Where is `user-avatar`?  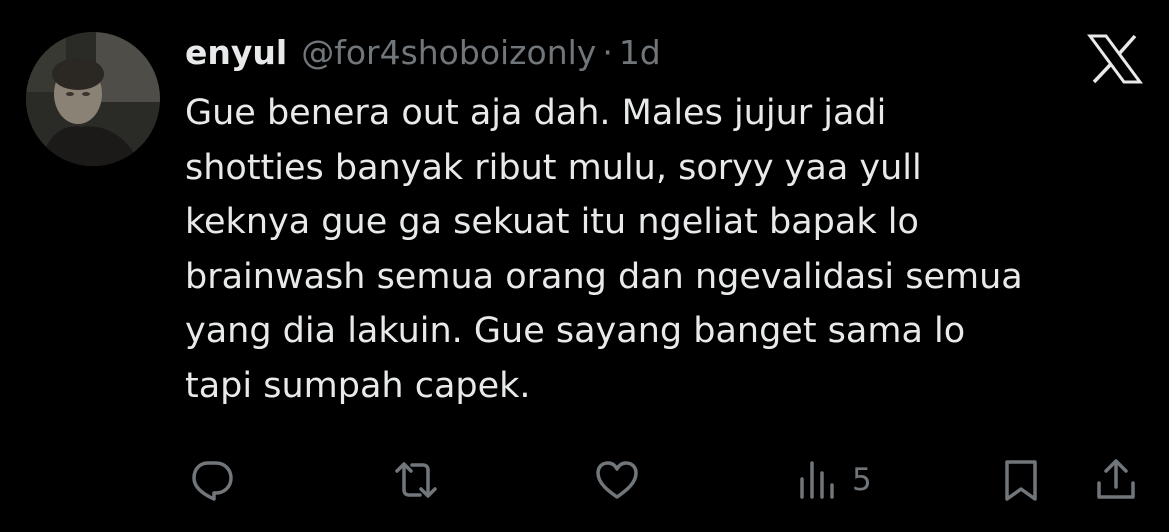 user-avatar is located at coordinates (93, 99).